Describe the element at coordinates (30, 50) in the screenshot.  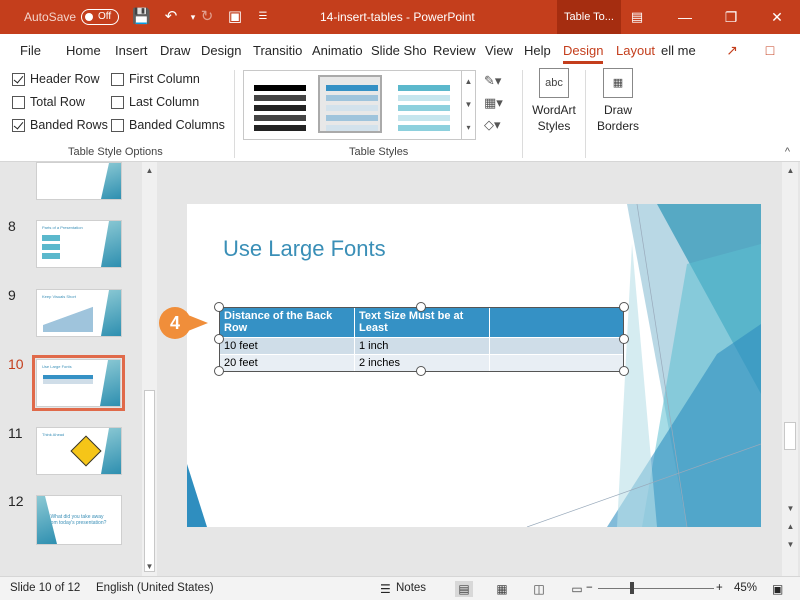
I see `tab-file: File` at that location.